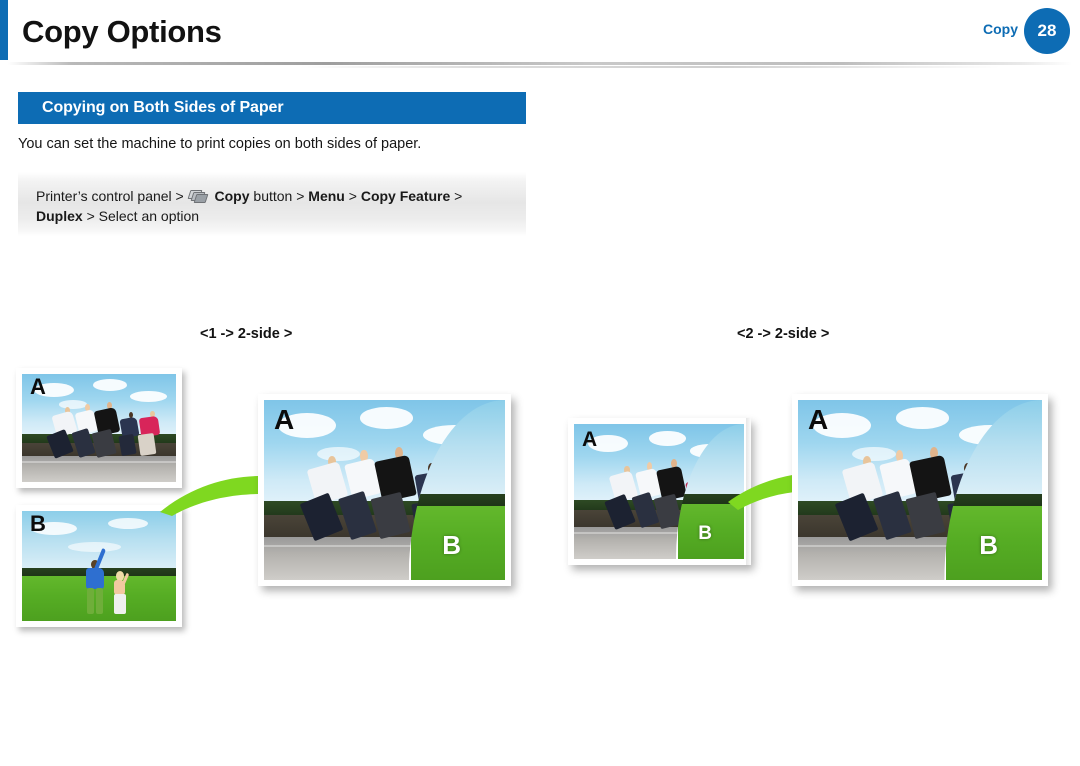 The height and width of the screenshot is (766, 1080). I want to click on mode-label-2-to-2-side: <2 -> 2-side >, so click(783, 334).